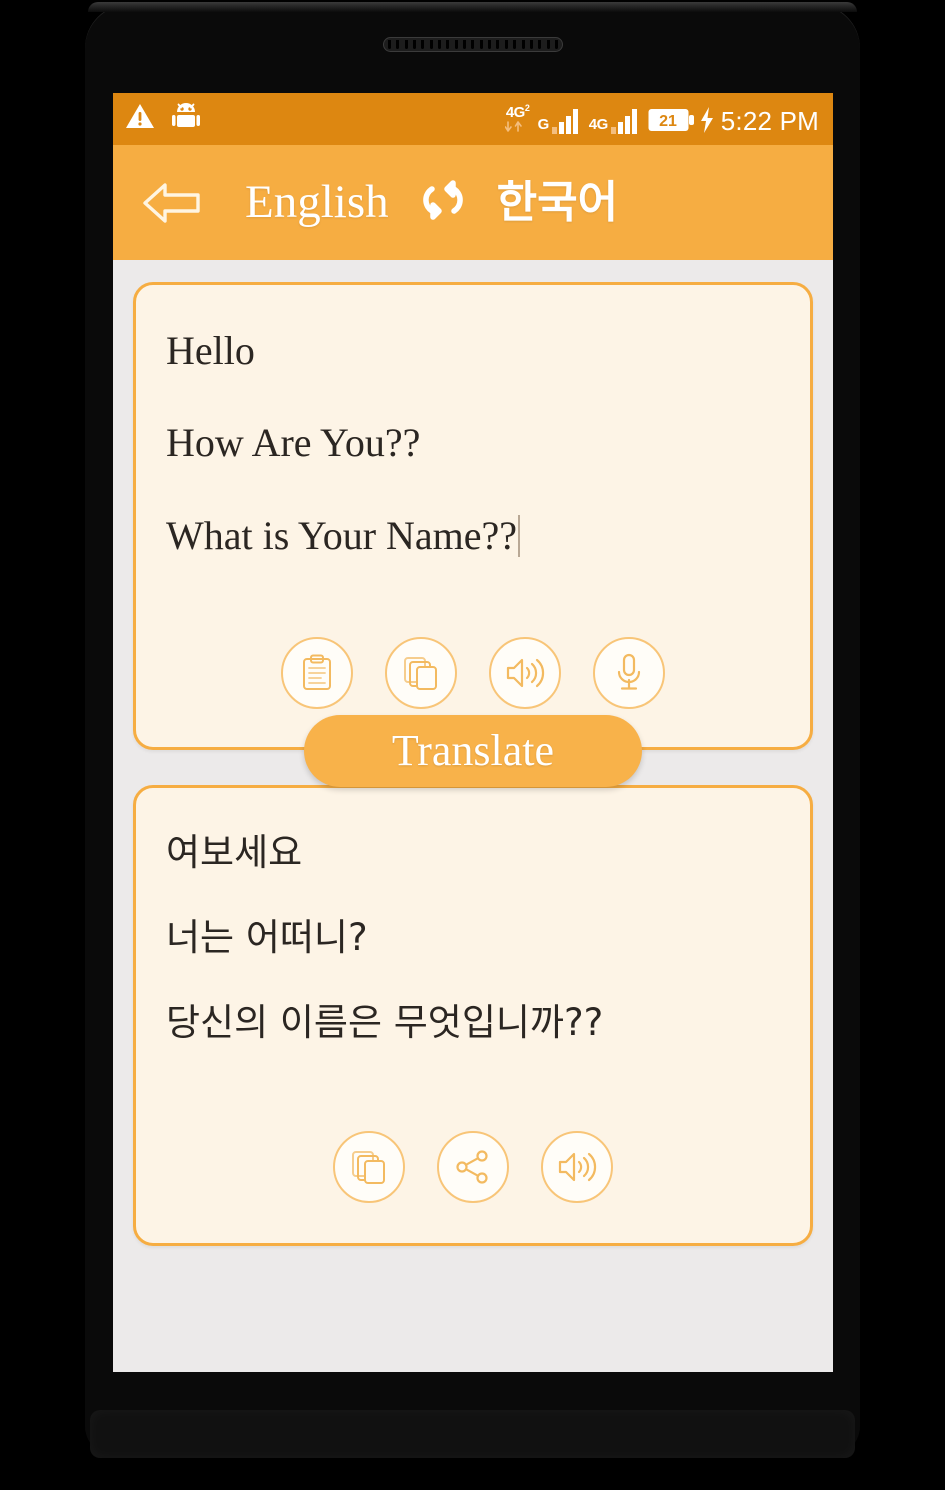 Image resolution: width=945 pixels, height=1490 pixels. I want to click on device-bottom-bezel, so click(472, 1434).